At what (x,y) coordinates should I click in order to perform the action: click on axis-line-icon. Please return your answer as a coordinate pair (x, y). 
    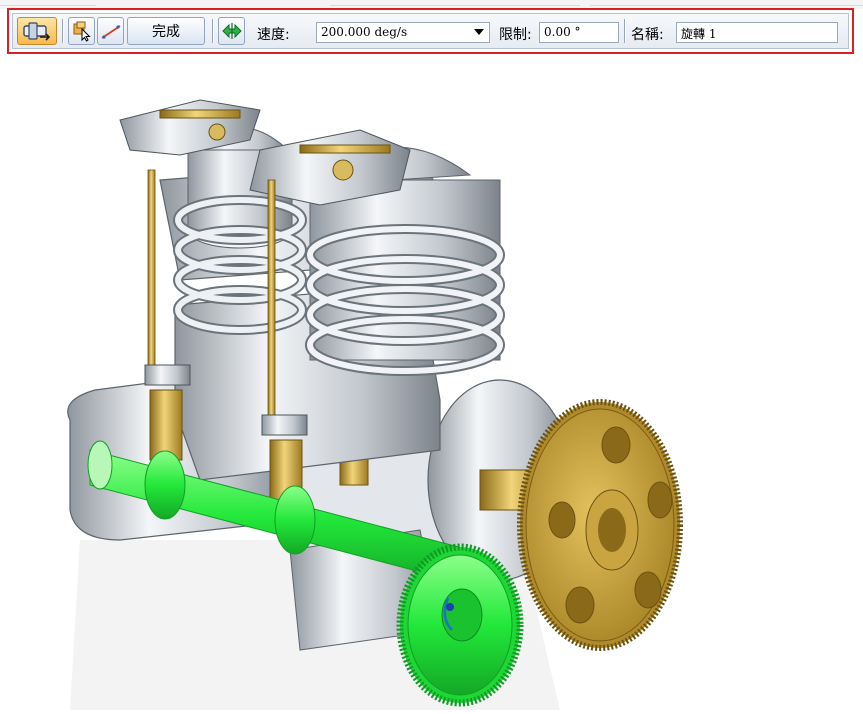
    Looking at the image, I should click on (110, 32).